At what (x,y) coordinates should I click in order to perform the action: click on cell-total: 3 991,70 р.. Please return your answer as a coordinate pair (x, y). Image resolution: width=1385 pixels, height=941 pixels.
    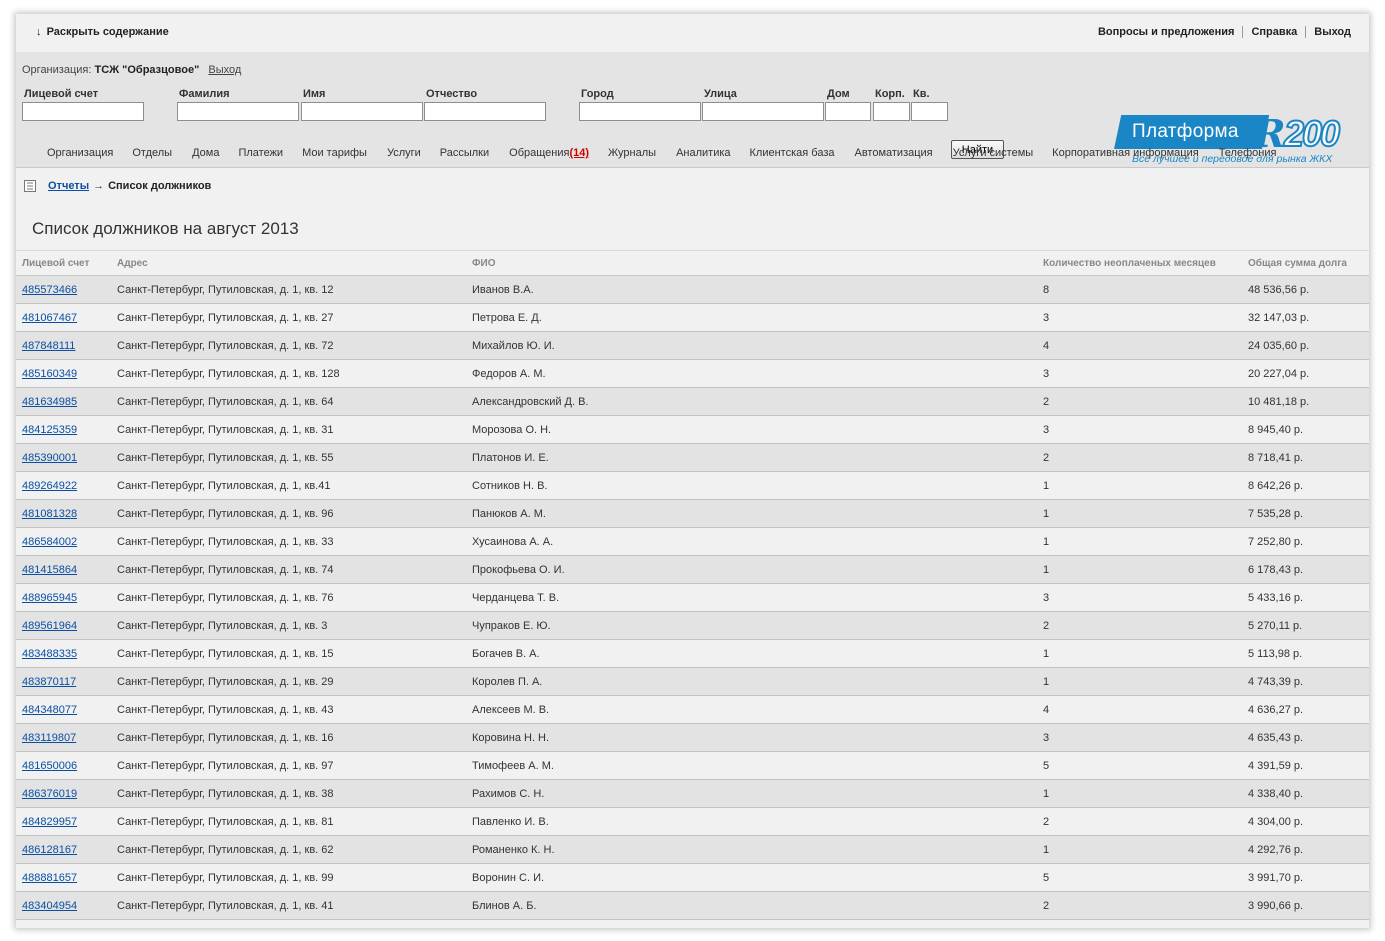
    Looking at the image, I should click on (1305, 877).